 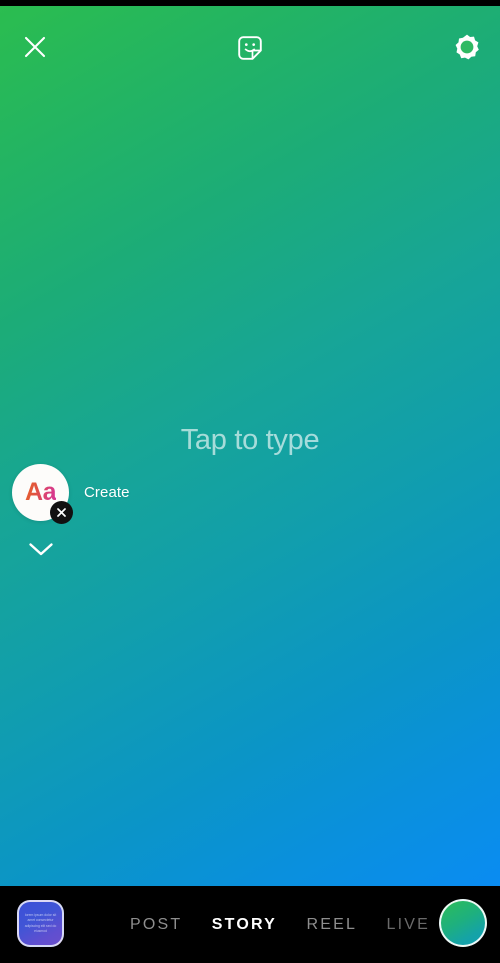 I want to click on top-toolbar, so click(x=250, y=45).